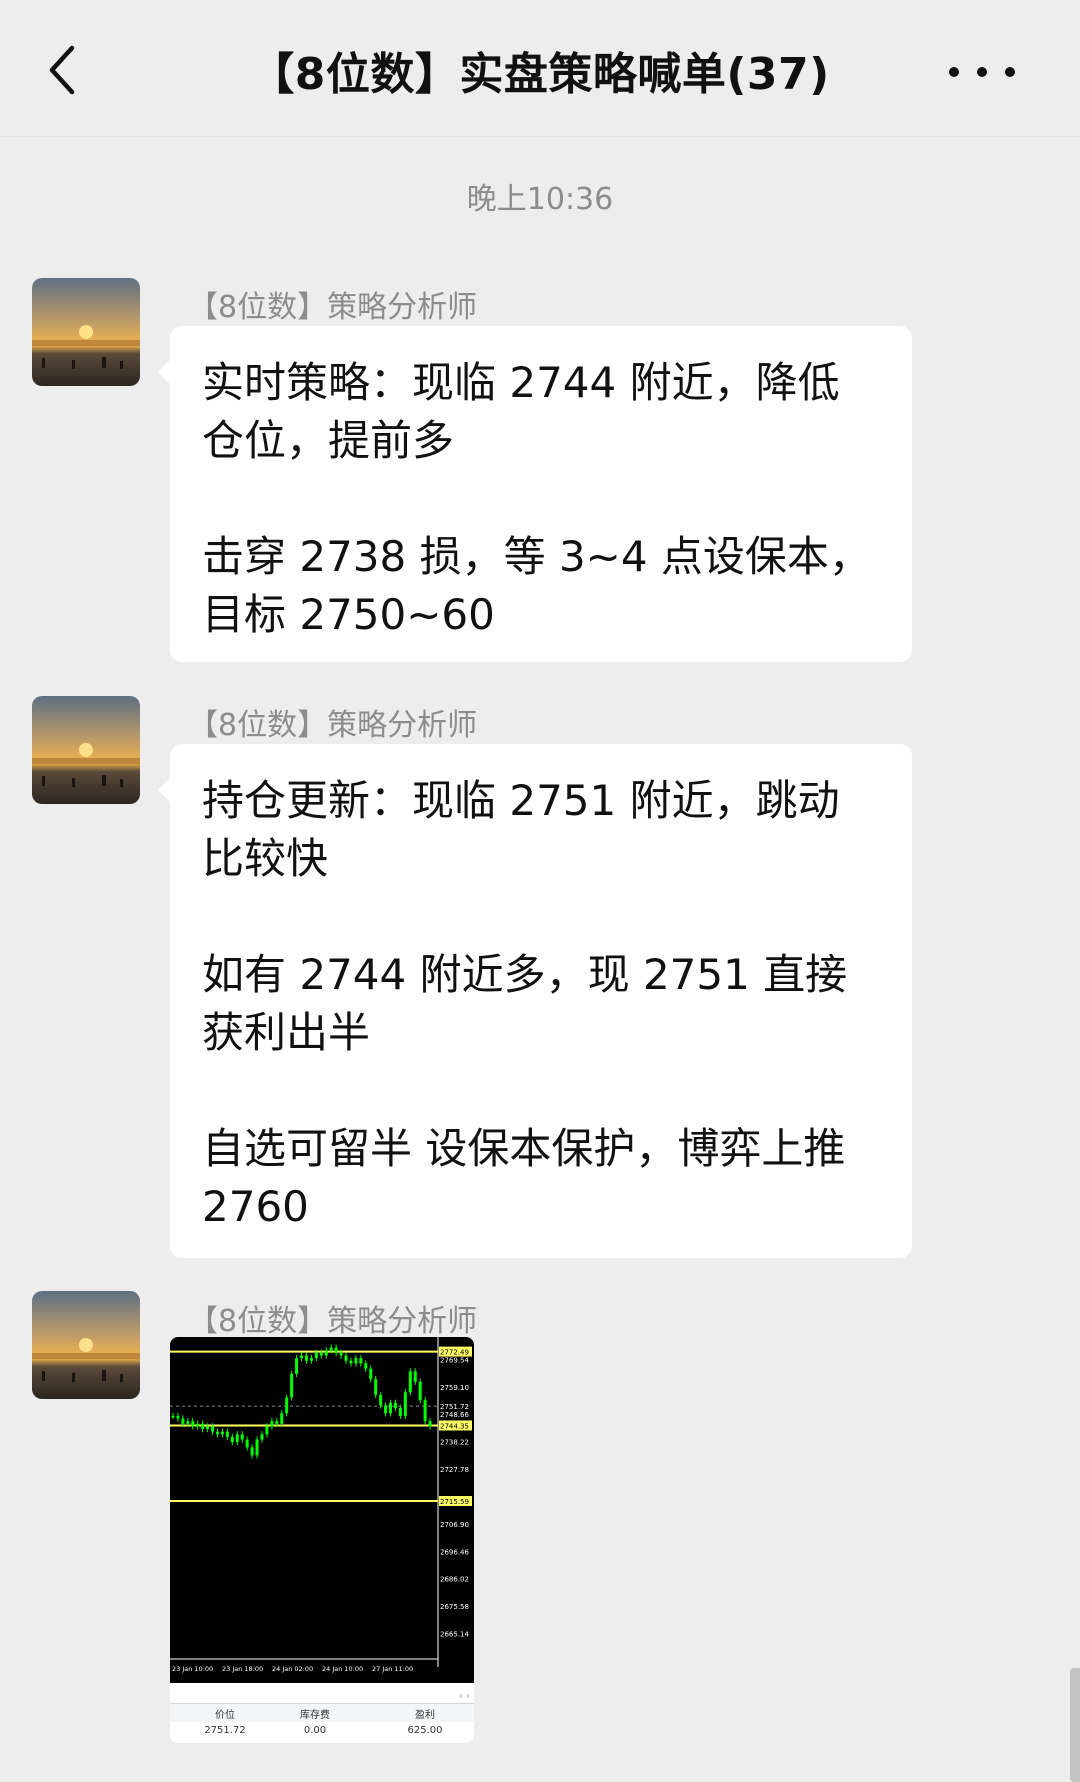 The height and width of the screenshot is (1782, 1080). I want to click on scrollbar-indicator, so click(1075, 1725).